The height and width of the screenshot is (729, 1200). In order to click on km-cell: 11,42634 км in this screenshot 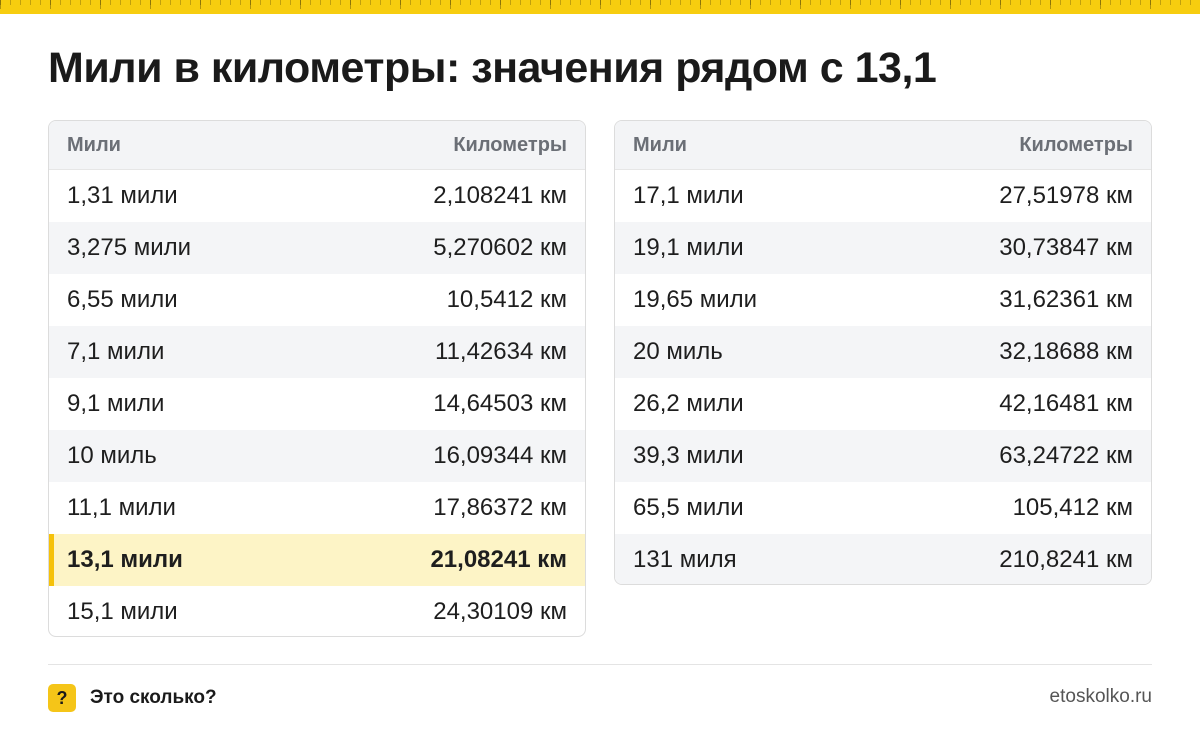, I will do `click(501, 351)`.